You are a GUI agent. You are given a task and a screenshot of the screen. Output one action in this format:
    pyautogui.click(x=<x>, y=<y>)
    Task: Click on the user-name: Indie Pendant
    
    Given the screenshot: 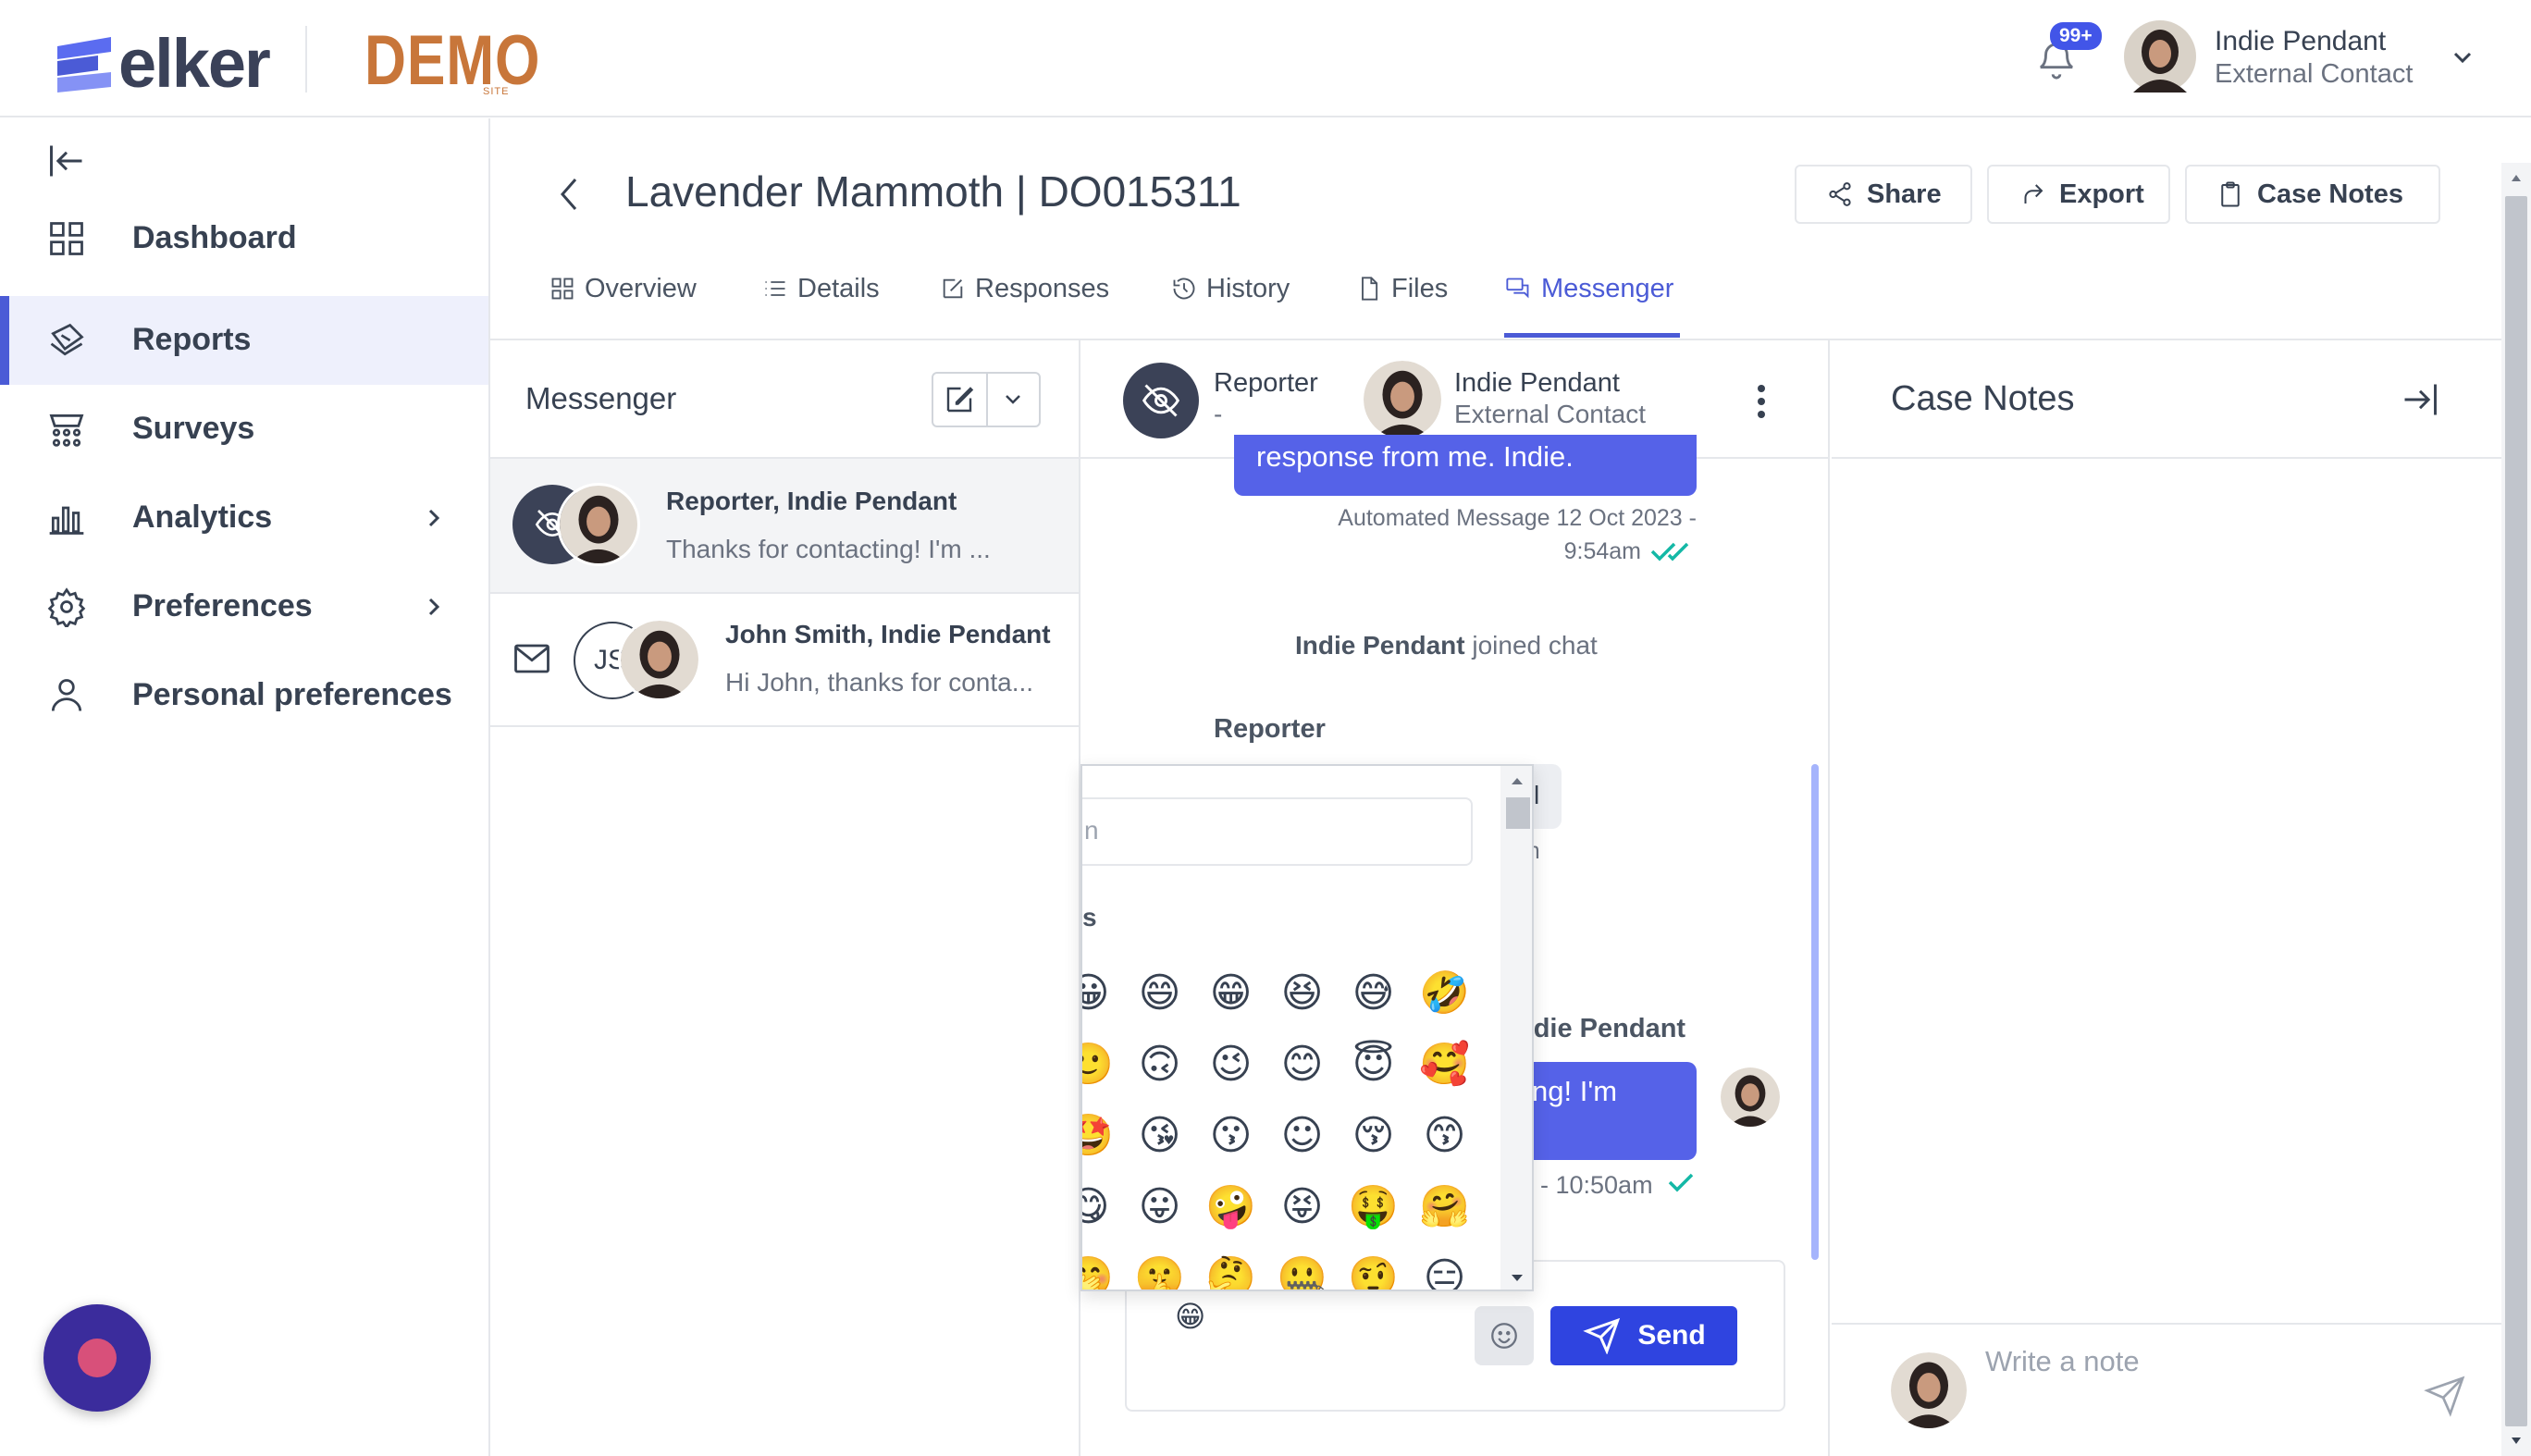 What is the action you would take?
    pyautogui.click(x=2300, y=41)
    